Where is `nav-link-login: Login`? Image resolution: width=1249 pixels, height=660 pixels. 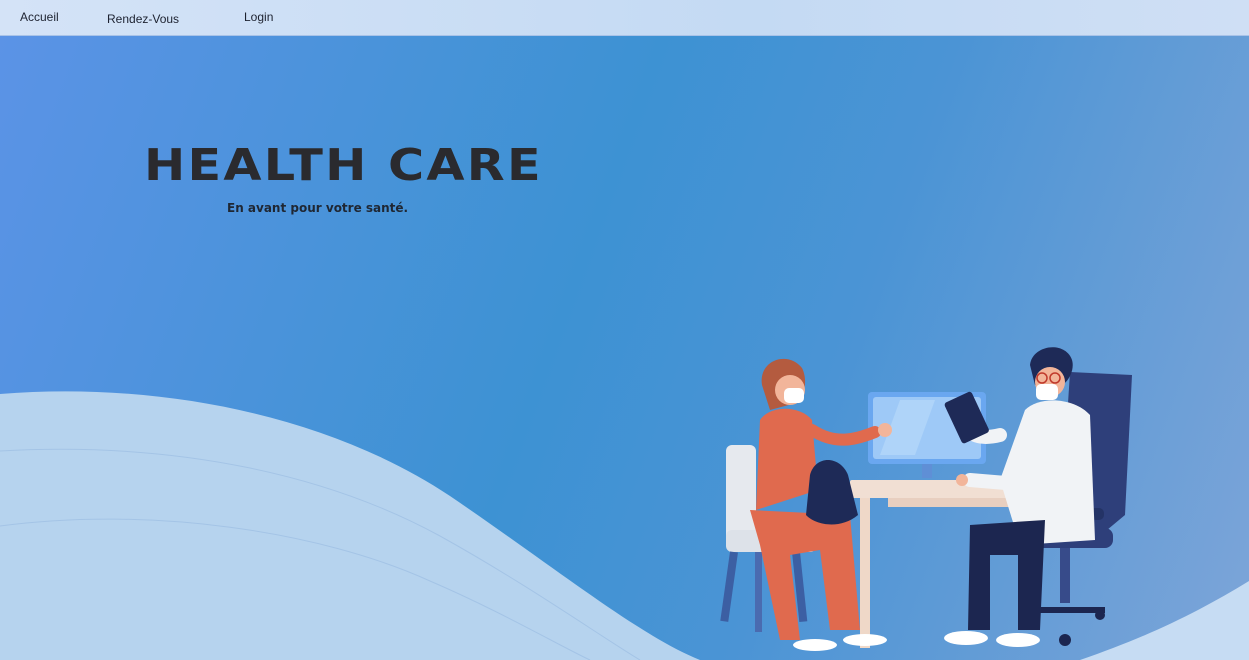 nav-link-login: Login is located at coordinates (258, 17).